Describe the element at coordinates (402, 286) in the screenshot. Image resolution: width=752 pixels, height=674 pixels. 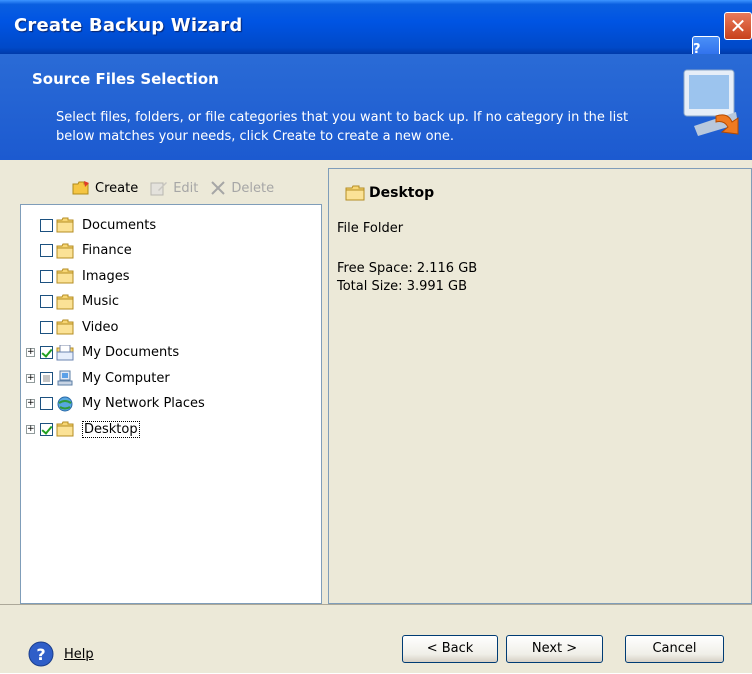
I see `details-total-size: Total Size: 3.991 GB` at that location.